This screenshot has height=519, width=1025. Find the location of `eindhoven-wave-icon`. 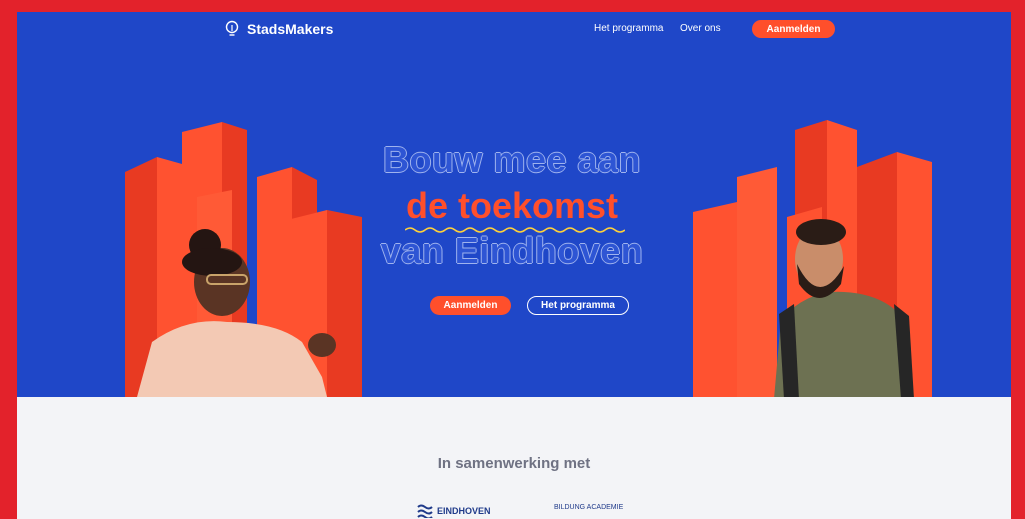

eindhoven-wave-icon is located at coordinates (425, 511).